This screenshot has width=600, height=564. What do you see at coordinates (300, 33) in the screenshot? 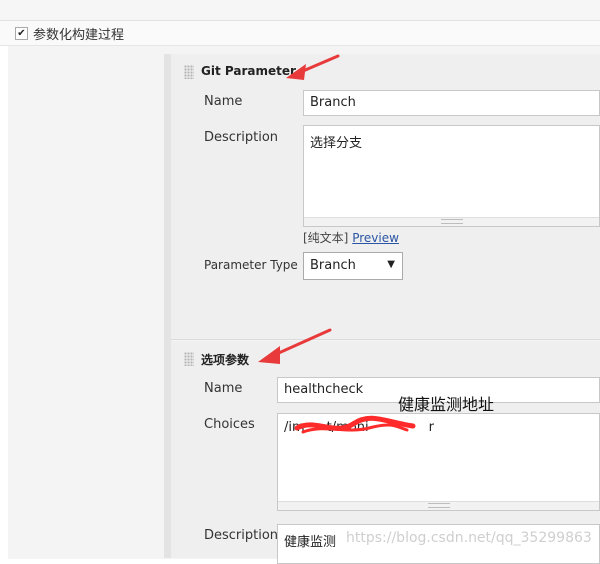
I see `parameterized-build-row: ✔ 参数化构建过程` at bounding box center [300, 33].